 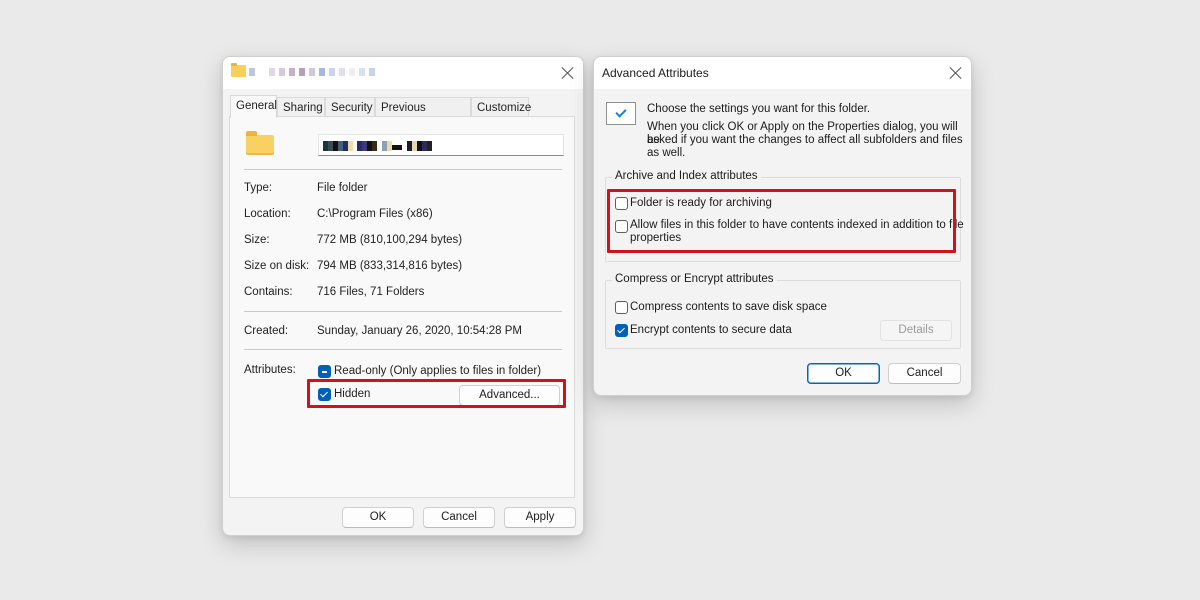 I want to click on compress-checkbox, so click(x=621, y=307).